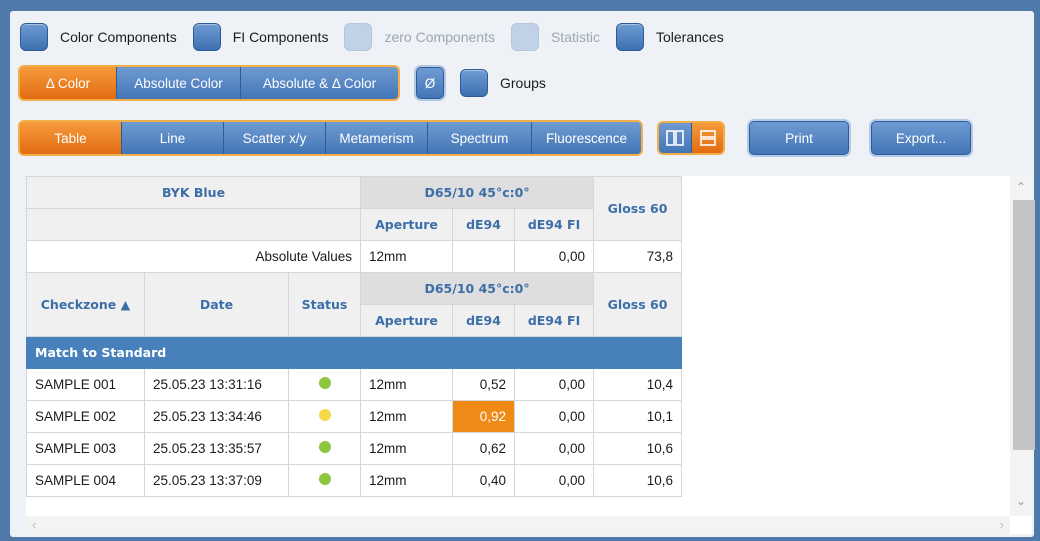 The width and height of the screenshot is (1040, 541). I want to click on stacked-layout-button, so click(707, 138).